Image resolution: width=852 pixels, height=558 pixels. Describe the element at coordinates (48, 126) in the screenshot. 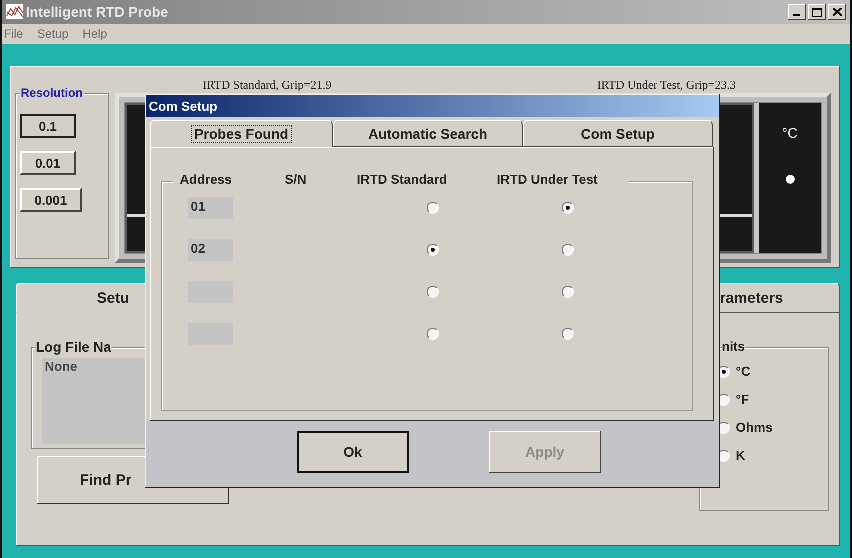

I see `resolution-button: 0.1` at that location.